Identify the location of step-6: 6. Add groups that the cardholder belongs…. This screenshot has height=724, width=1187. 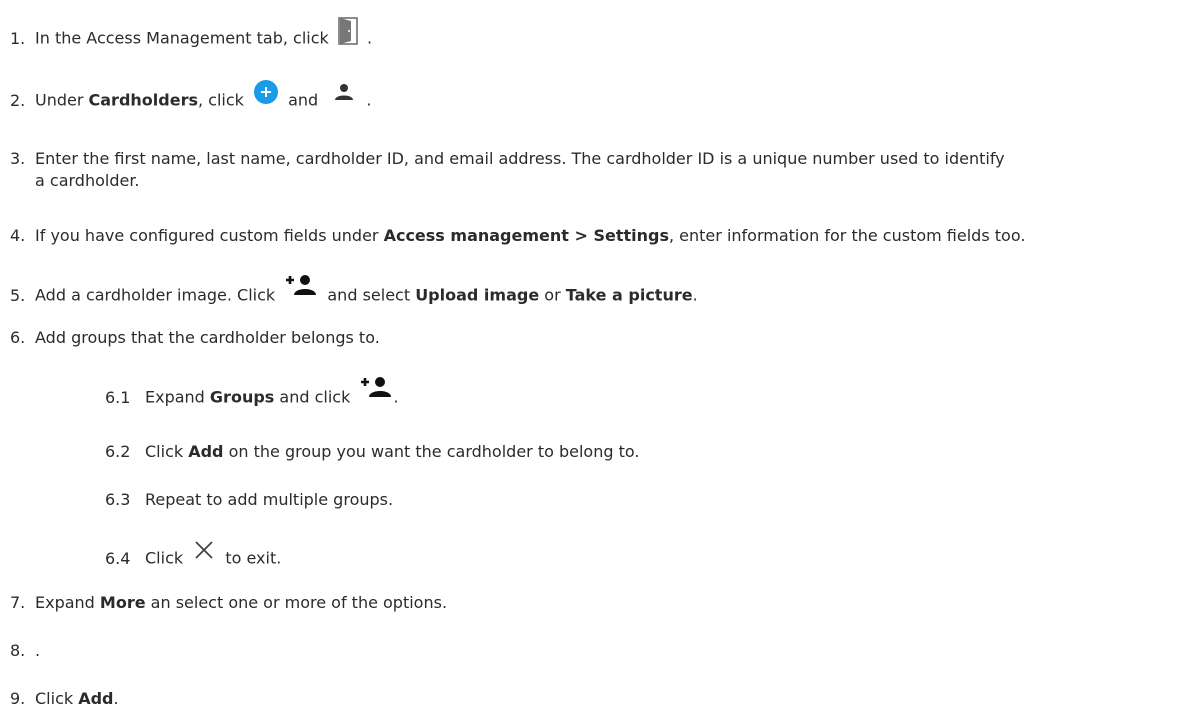
(195, 337).